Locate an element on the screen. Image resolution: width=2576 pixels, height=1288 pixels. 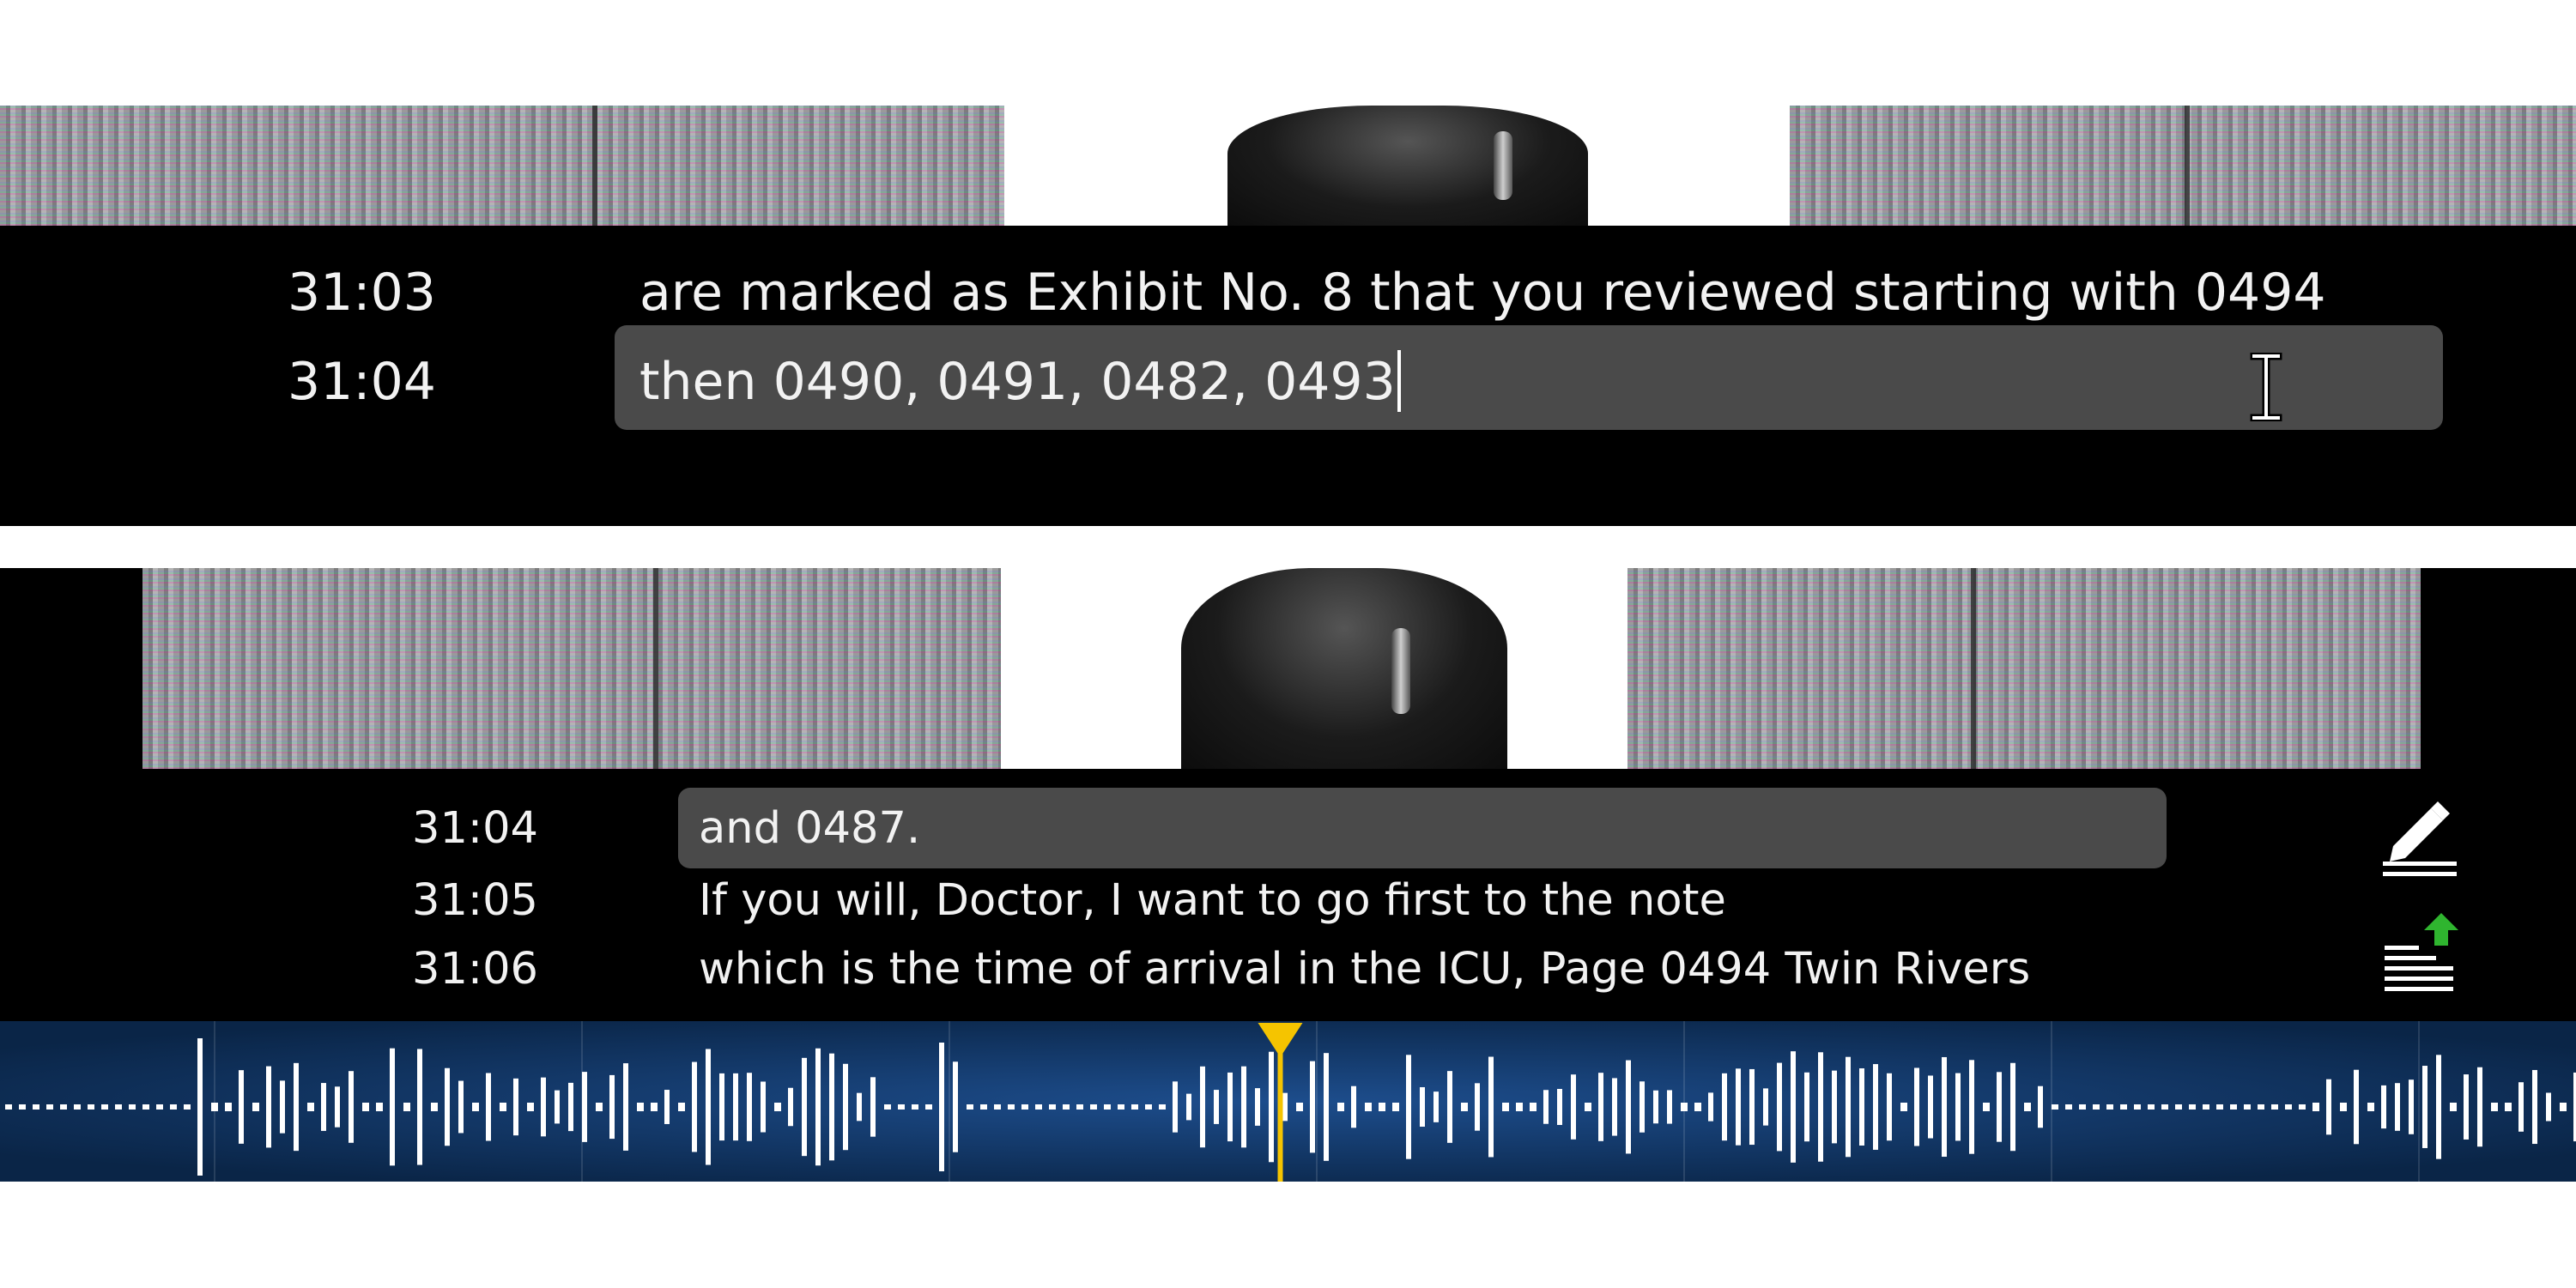
upload-text-icon is located at coordinates (2421, 954).